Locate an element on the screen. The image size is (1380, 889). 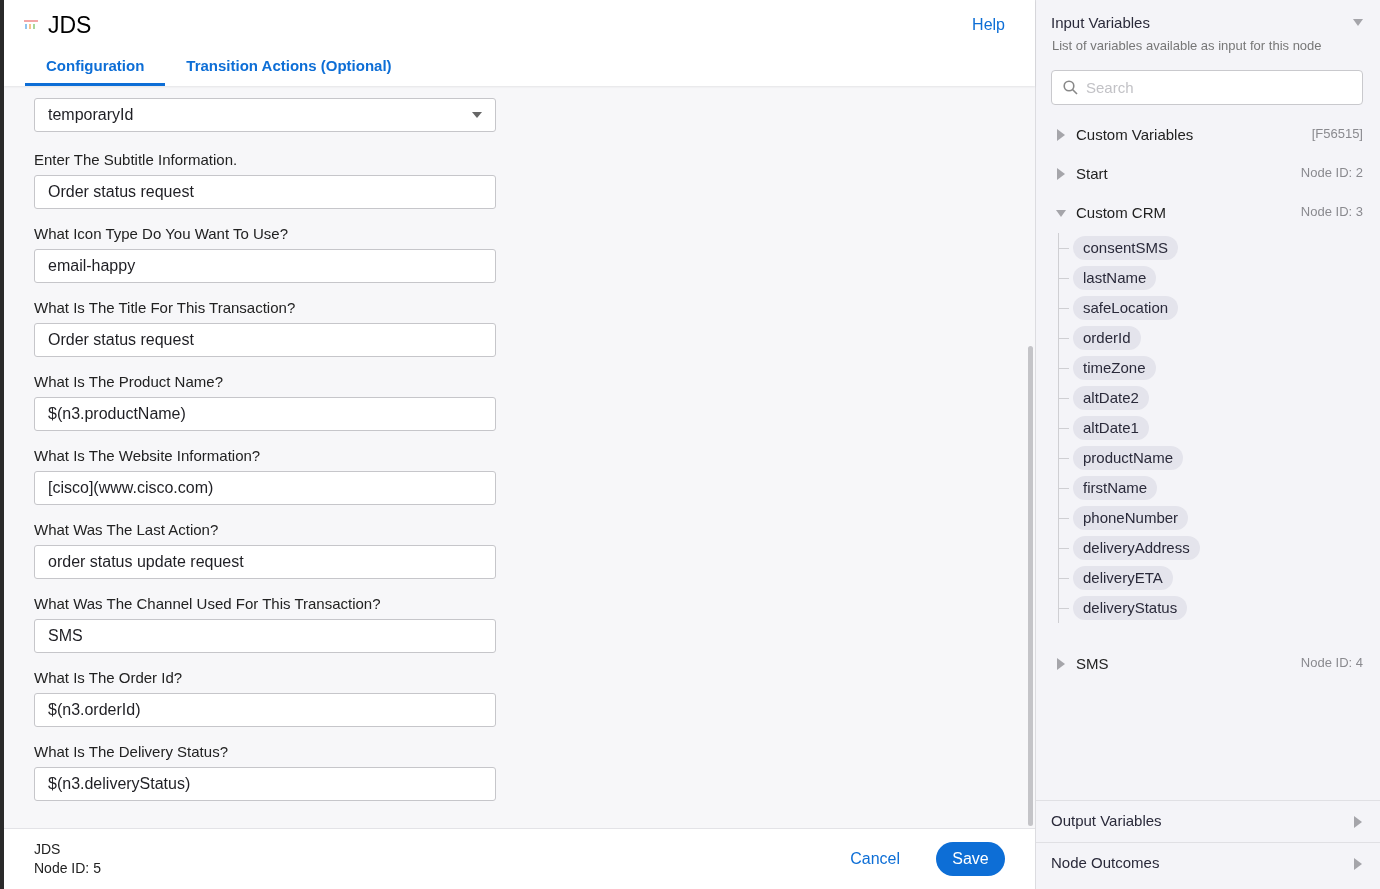
variable-chip: orderId is located at coordinates (1107, 338).